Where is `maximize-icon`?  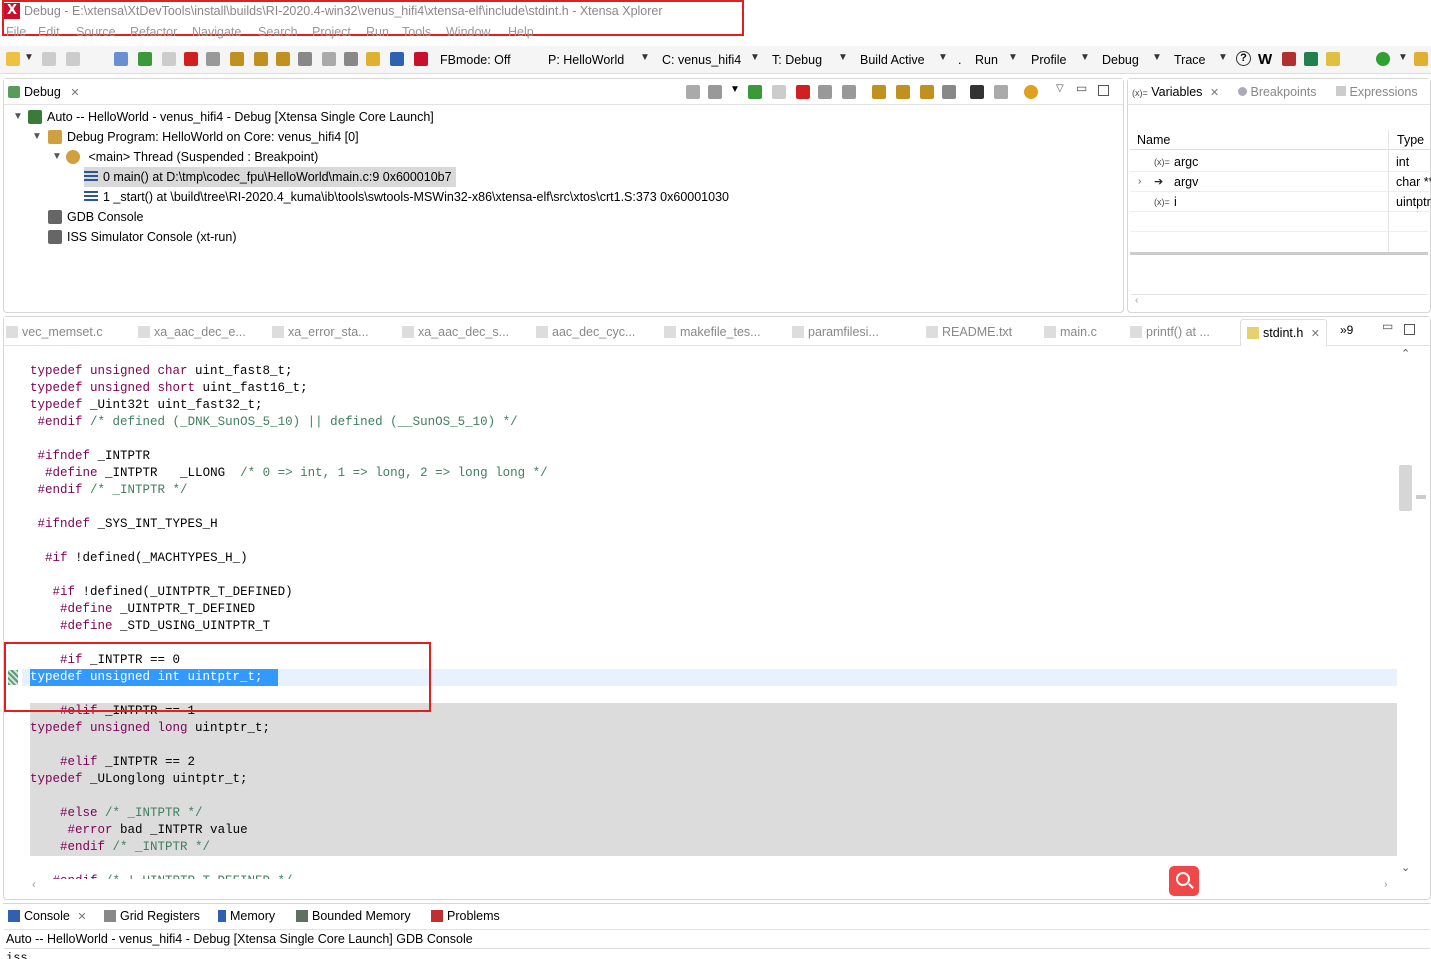 maximize-icon is located at coordinates (1409, 329).